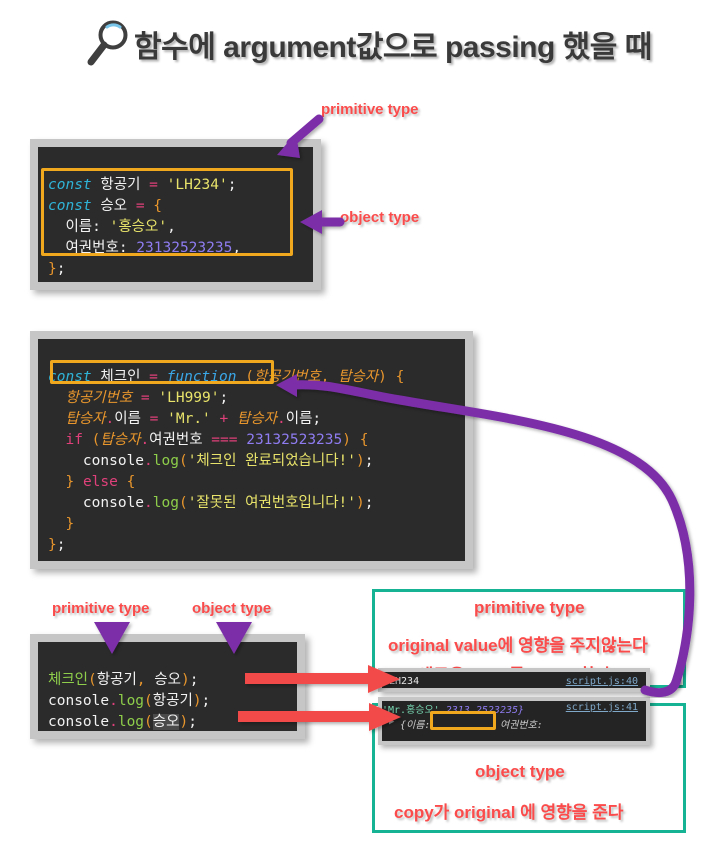 The height and width of the screenshot is (853, 719). I want to click on console-value-primitive: LH234, so click(404, 681).